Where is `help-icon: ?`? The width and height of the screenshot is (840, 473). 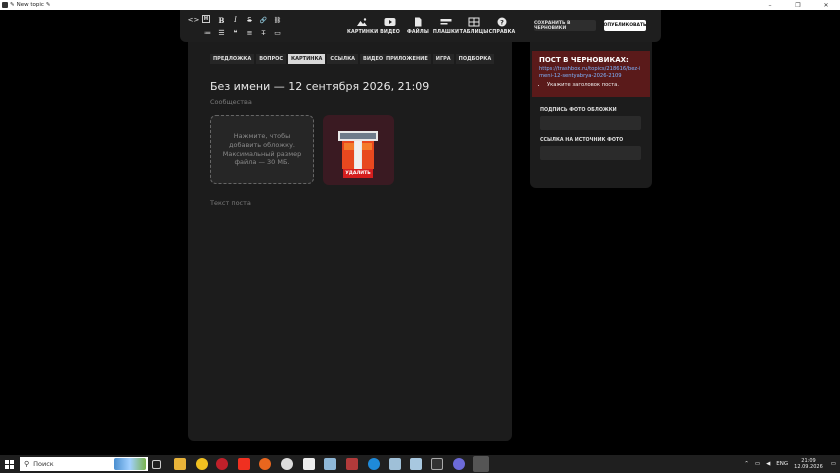
help-icon: ? is located at coordinates (502, 22).